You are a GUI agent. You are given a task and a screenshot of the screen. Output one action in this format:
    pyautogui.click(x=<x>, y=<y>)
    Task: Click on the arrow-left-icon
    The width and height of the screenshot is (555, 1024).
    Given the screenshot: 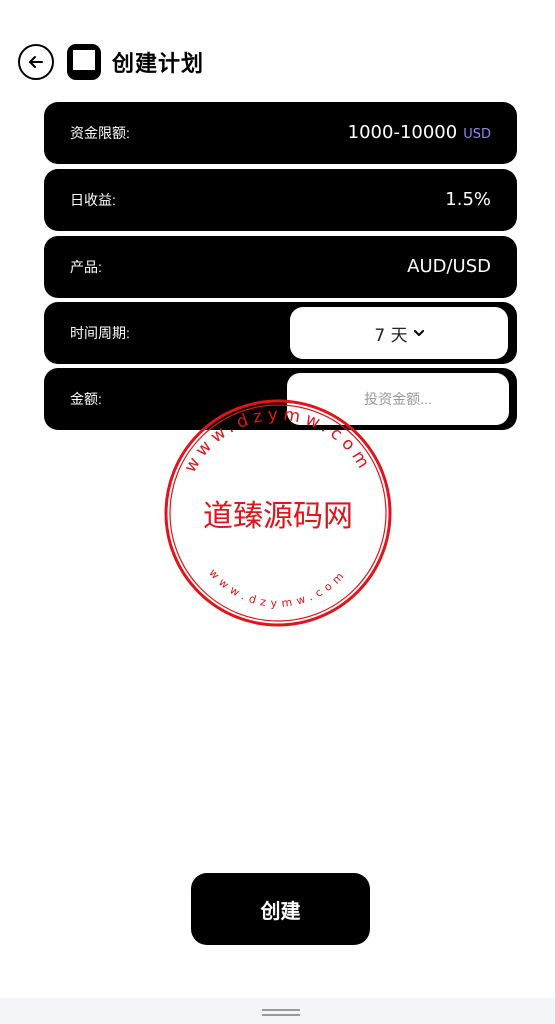 What is the action you would take?
    pyautogui.click(x=36, y=62)
    